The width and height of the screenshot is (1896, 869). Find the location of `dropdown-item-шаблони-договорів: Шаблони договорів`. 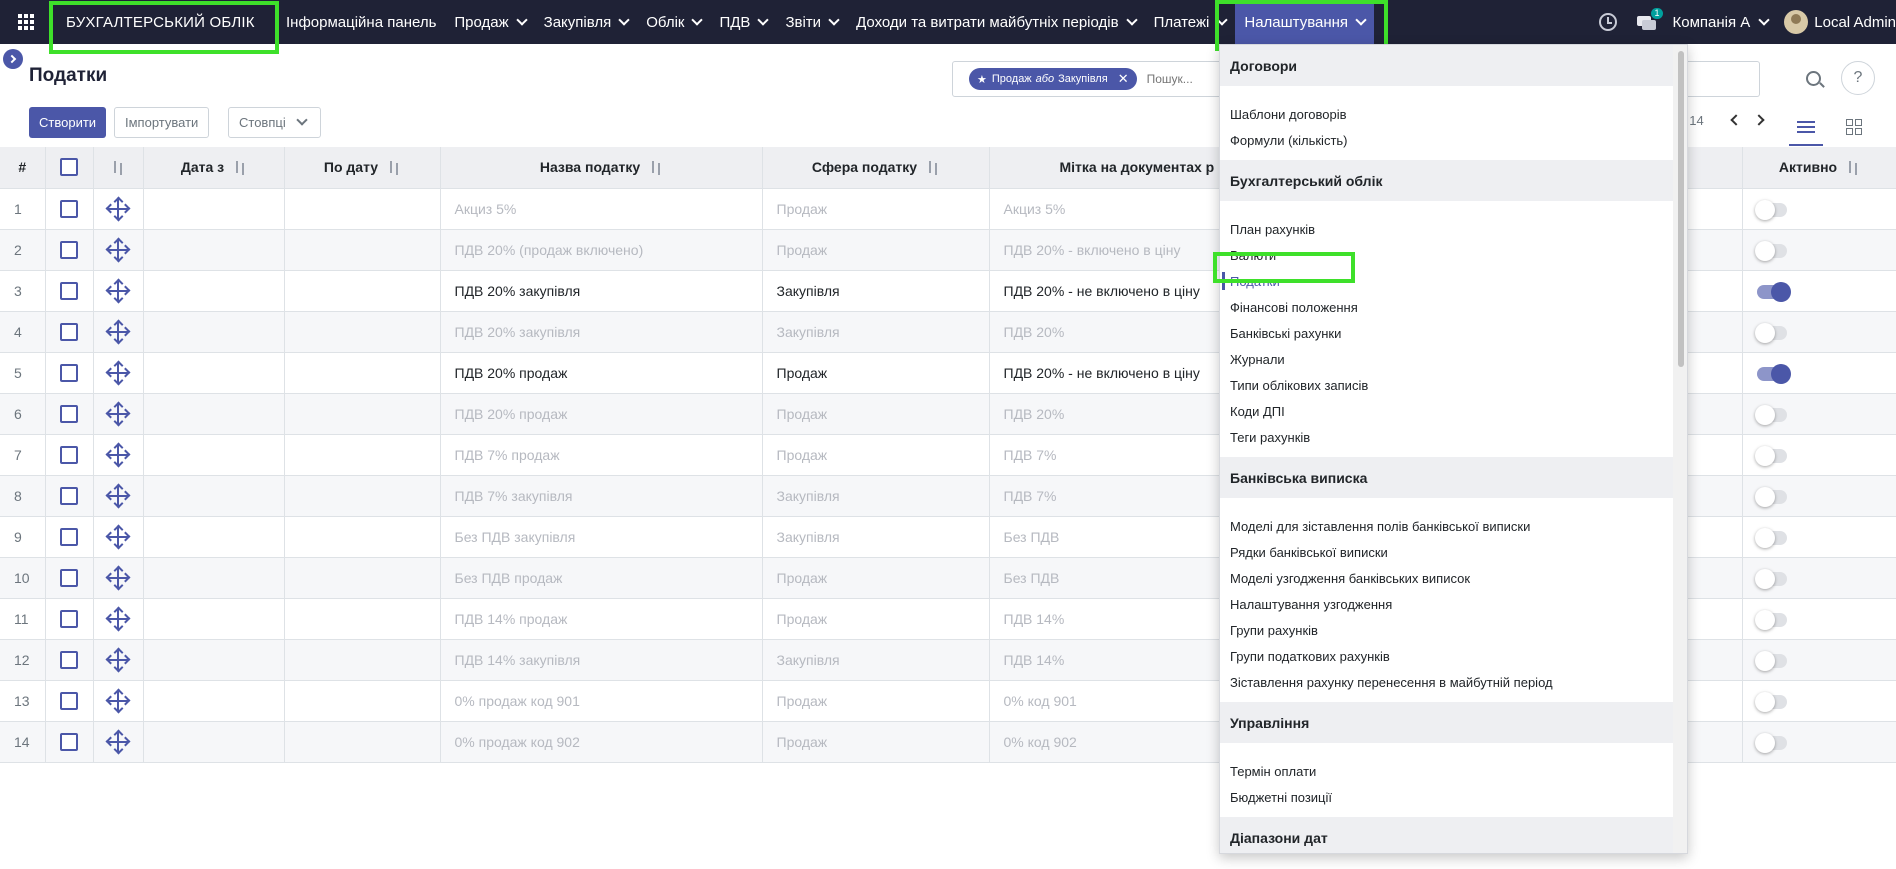

dropdown-item-шаблони-договорів: Шаблони договорів is located at coordinates (1447, 114).